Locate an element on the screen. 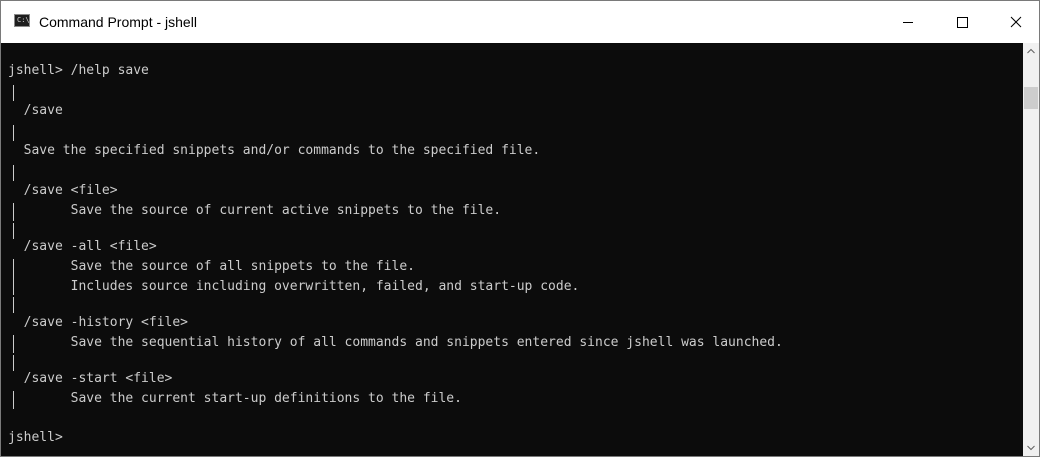 The width and height of the screenshot is (1040, 457). console-app-icon-label: C:\ is located at coordinates (23, 20).